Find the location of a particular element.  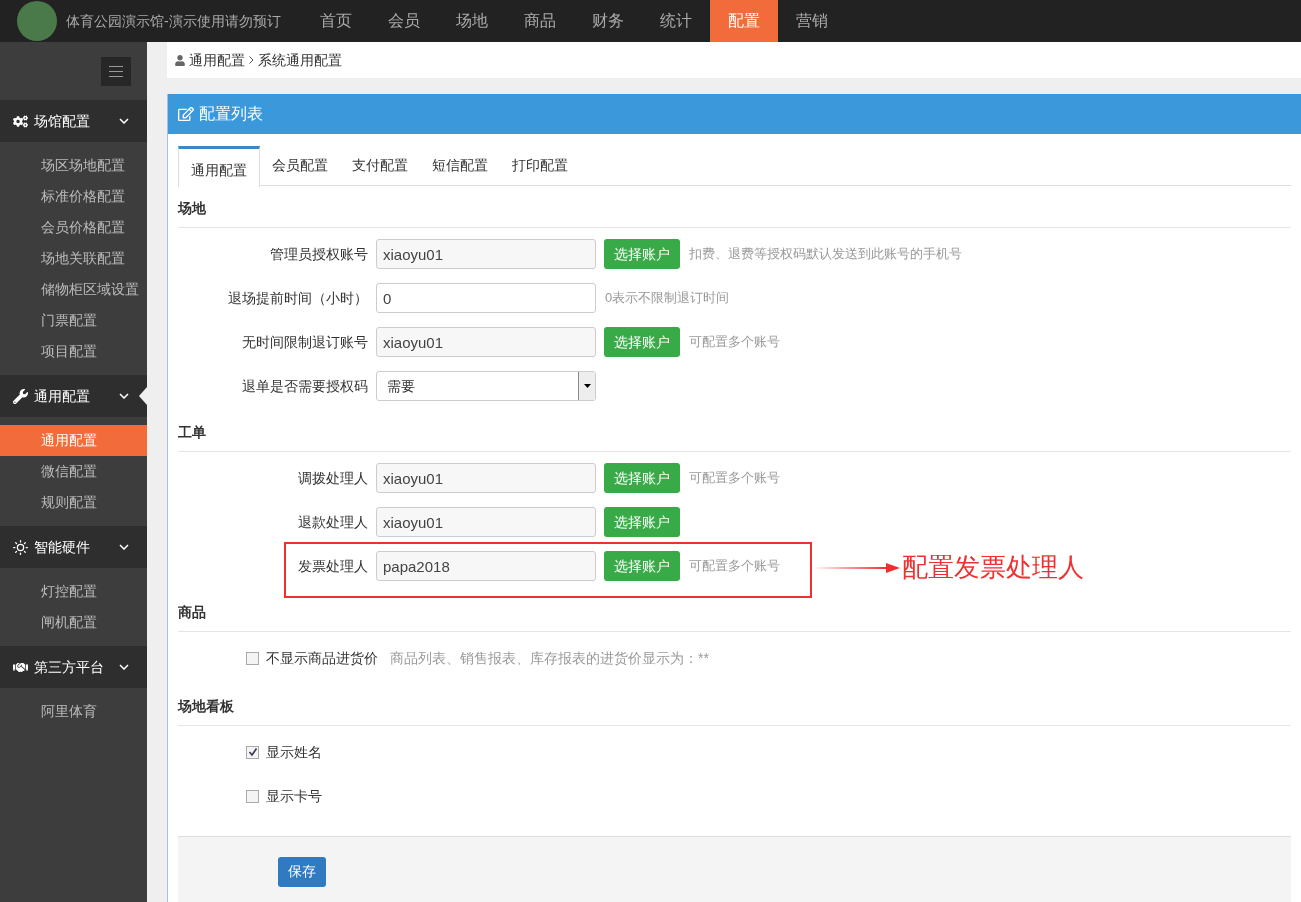

save-button: 保存 is located at coordinates (302, 871).